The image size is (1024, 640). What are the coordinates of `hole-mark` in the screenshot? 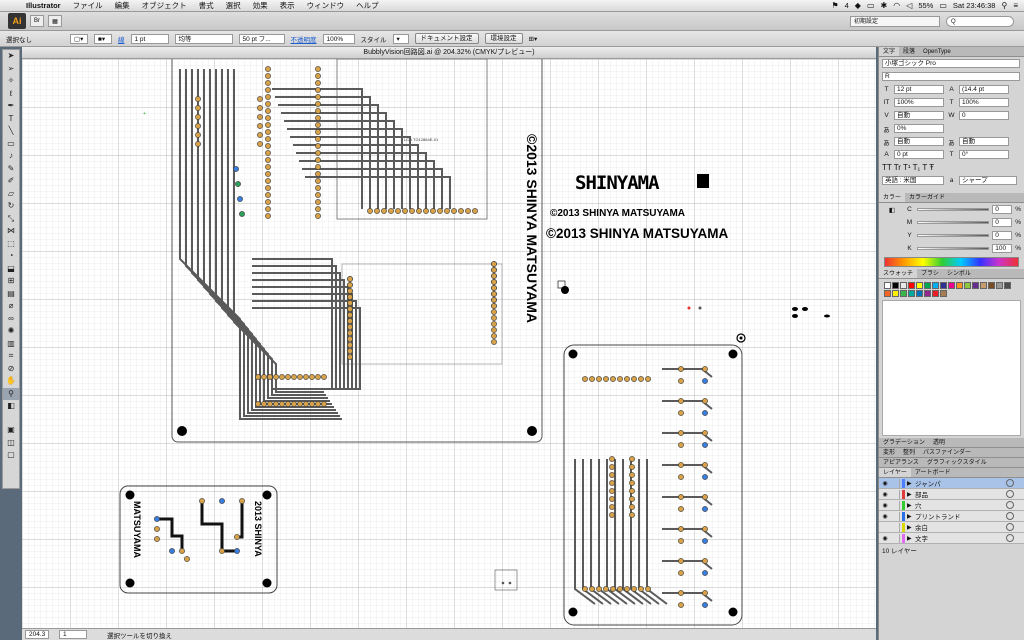 It's located at (565, 290).